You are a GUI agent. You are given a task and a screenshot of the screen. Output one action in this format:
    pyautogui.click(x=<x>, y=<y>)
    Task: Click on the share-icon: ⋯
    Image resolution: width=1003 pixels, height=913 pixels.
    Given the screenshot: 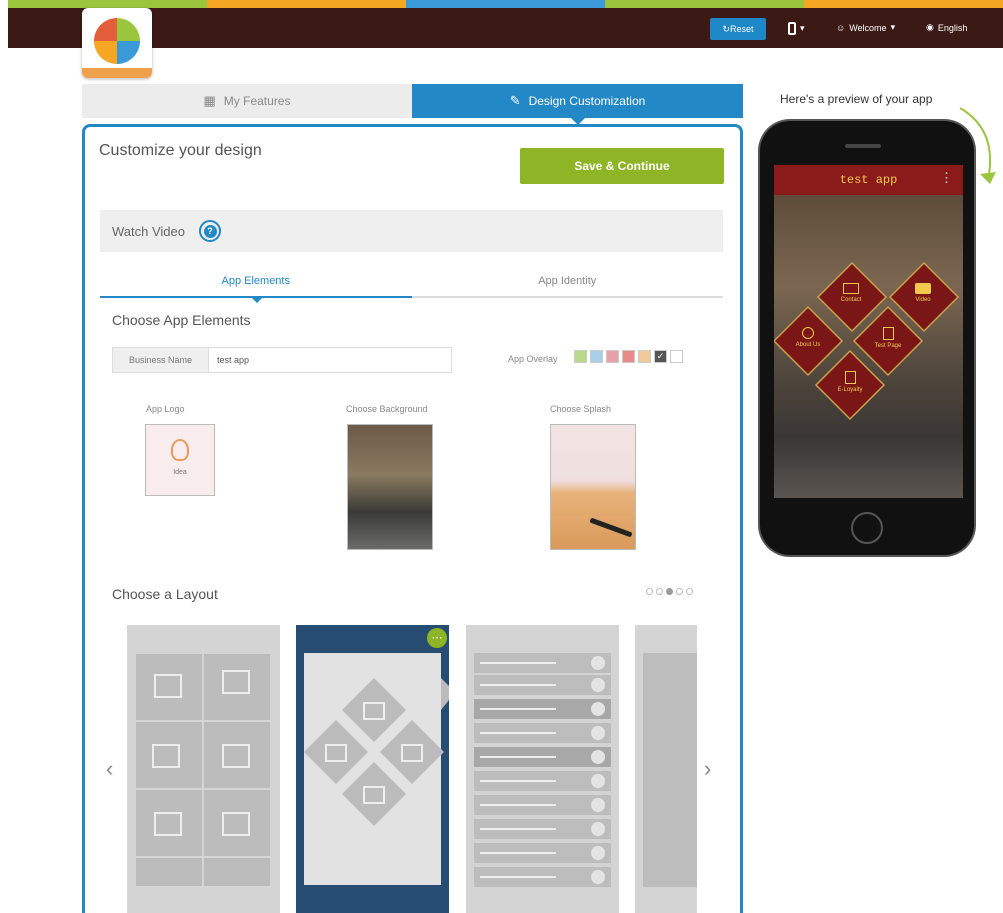 What is the action you would take?
    pyautogui.click(x=437, y=638)
    